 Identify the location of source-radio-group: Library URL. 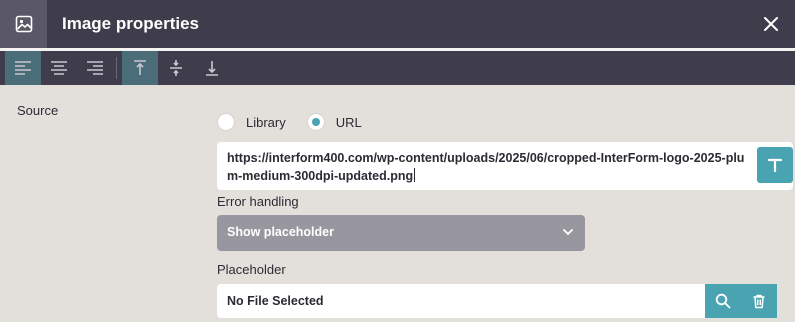
(289, 122).